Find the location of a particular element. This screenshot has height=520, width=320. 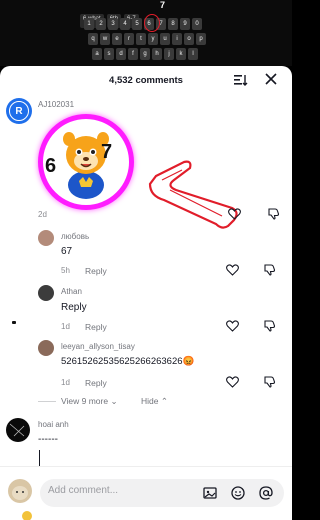

scribble-avatar-icon is located at coordinates (17, 430).